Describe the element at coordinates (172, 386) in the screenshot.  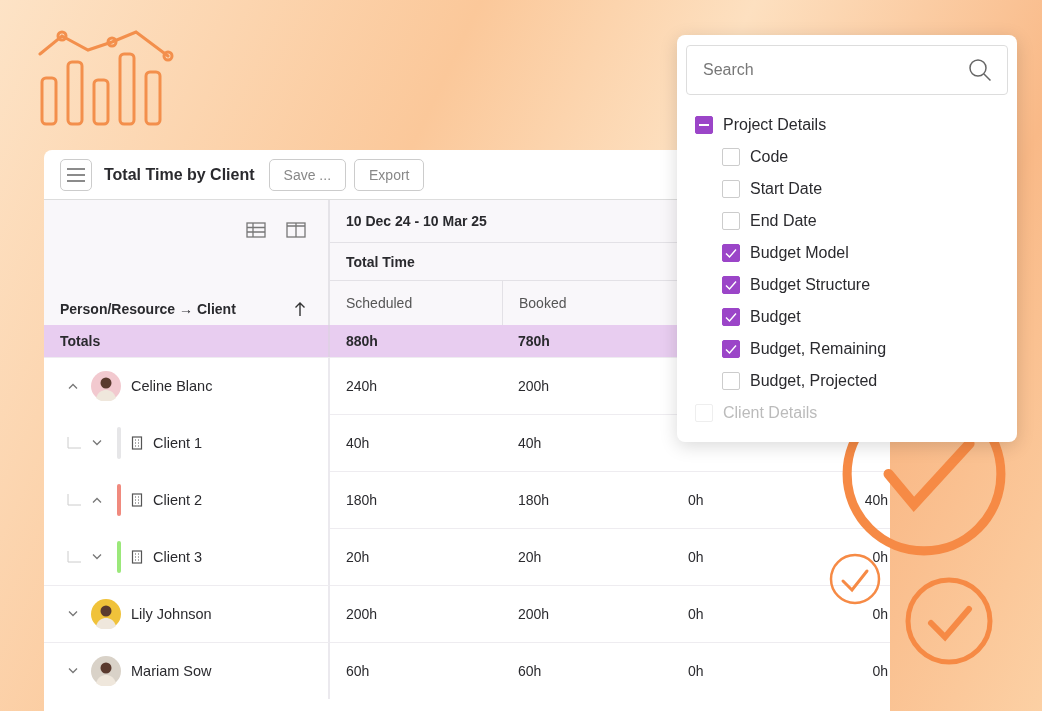
I see `person-name: Celine Blanc` at that location.